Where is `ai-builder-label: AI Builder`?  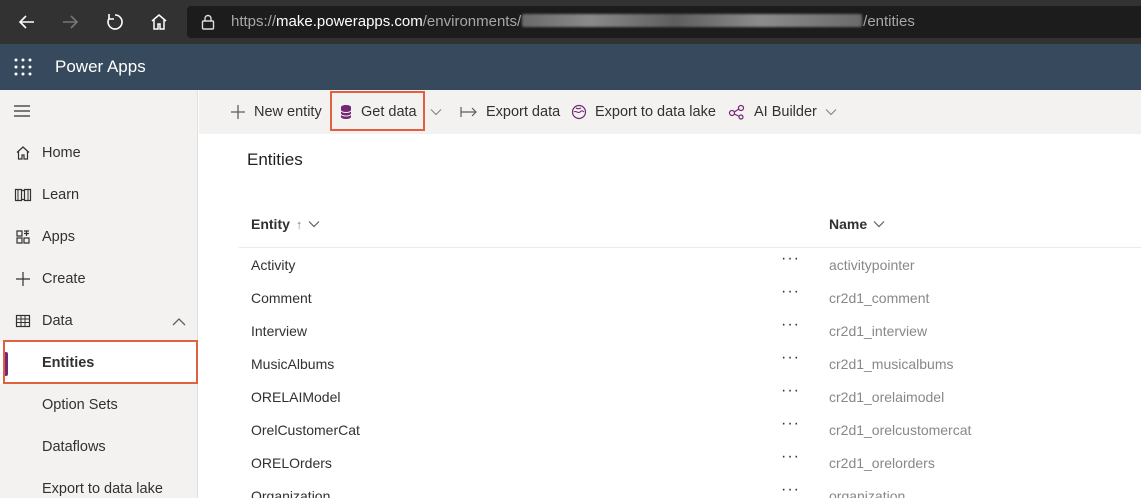
ai-builder-label: AI Builder is located at coordinates (785, 112).